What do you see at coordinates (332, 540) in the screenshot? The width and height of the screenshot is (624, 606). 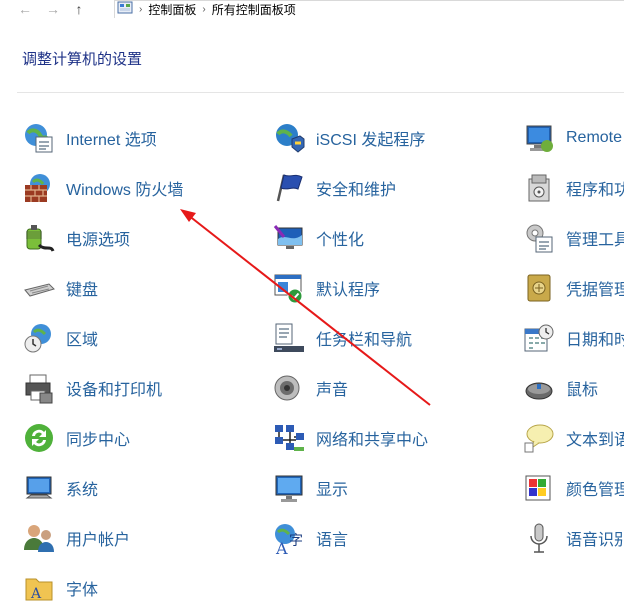 I see `item-label: 语言` at bounding box center [332, 540].